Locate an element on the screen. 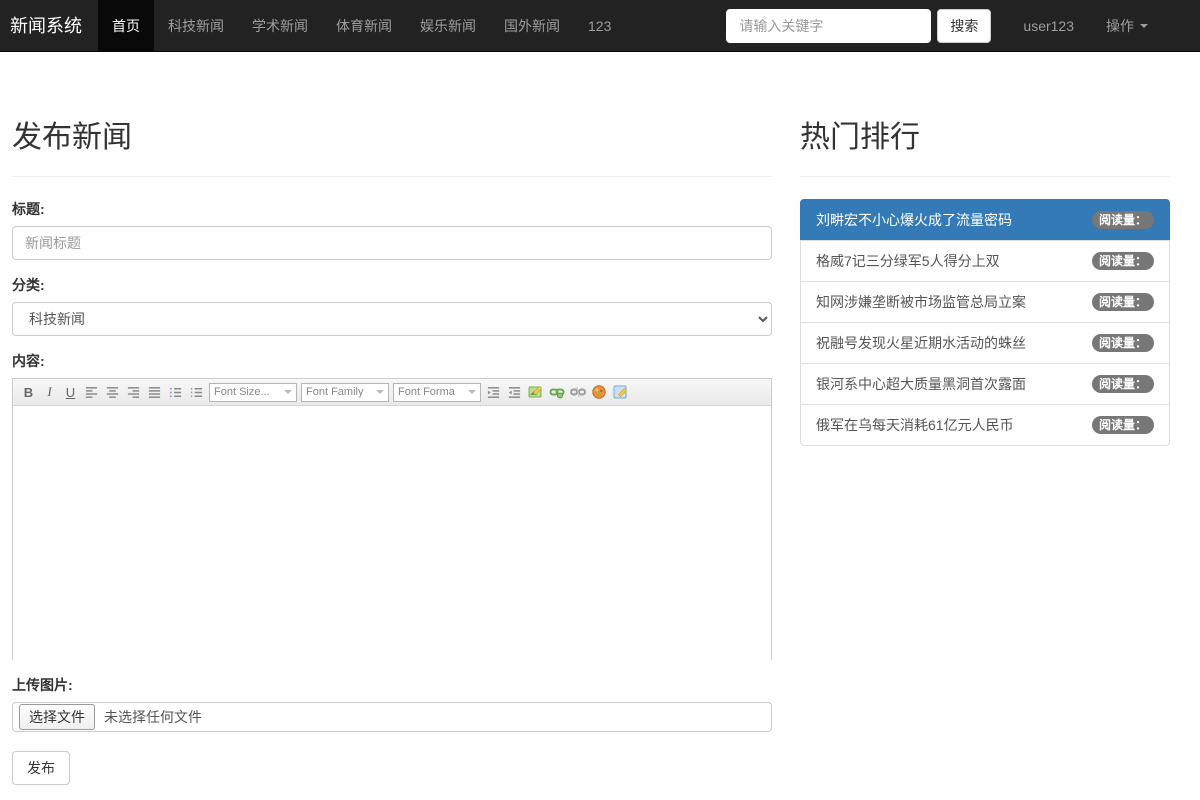 This screenshot has width=1200, height=800. actions-dropdown: 操作 is located at coordinates (1127, 26).